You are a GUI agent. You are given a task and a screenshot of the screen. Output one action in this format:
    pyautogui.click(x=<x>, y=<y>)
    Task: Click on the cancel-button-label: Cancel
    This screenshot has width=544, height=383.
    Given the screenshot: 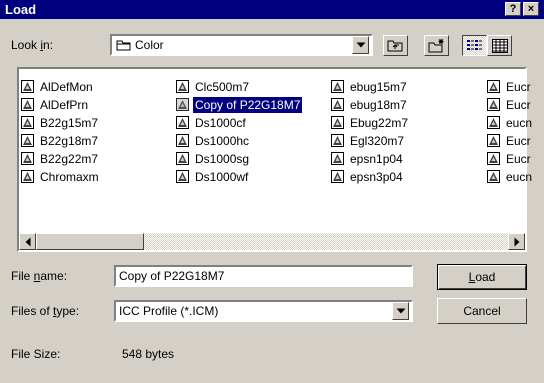 What is the action you would take?
    pyautogui.click(x=482, y=311)
    